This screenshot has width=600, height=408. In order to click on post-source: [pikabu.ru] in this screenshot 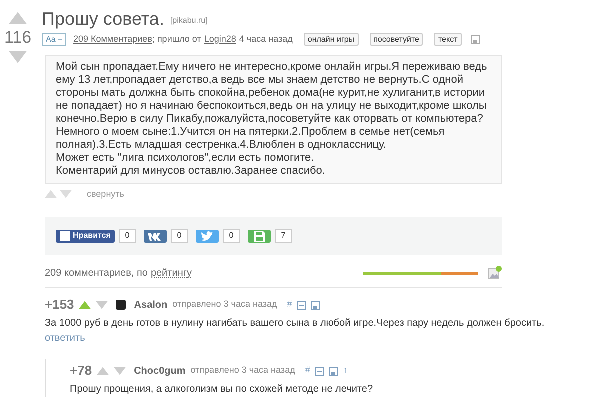, I will do `click(189, 21)`.